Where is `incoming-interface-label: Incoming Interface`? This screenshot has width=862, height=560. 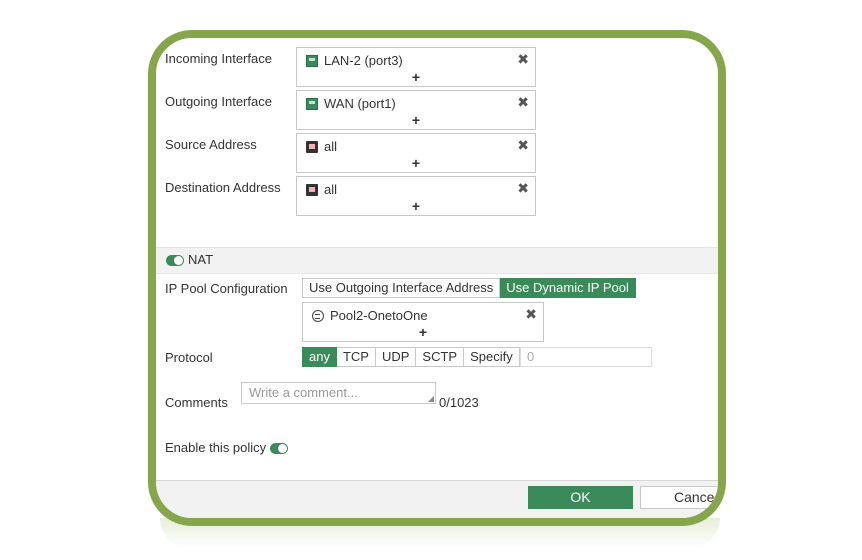
incoming-interface-label: Incoming Interface is located at coordinates (218, 58).